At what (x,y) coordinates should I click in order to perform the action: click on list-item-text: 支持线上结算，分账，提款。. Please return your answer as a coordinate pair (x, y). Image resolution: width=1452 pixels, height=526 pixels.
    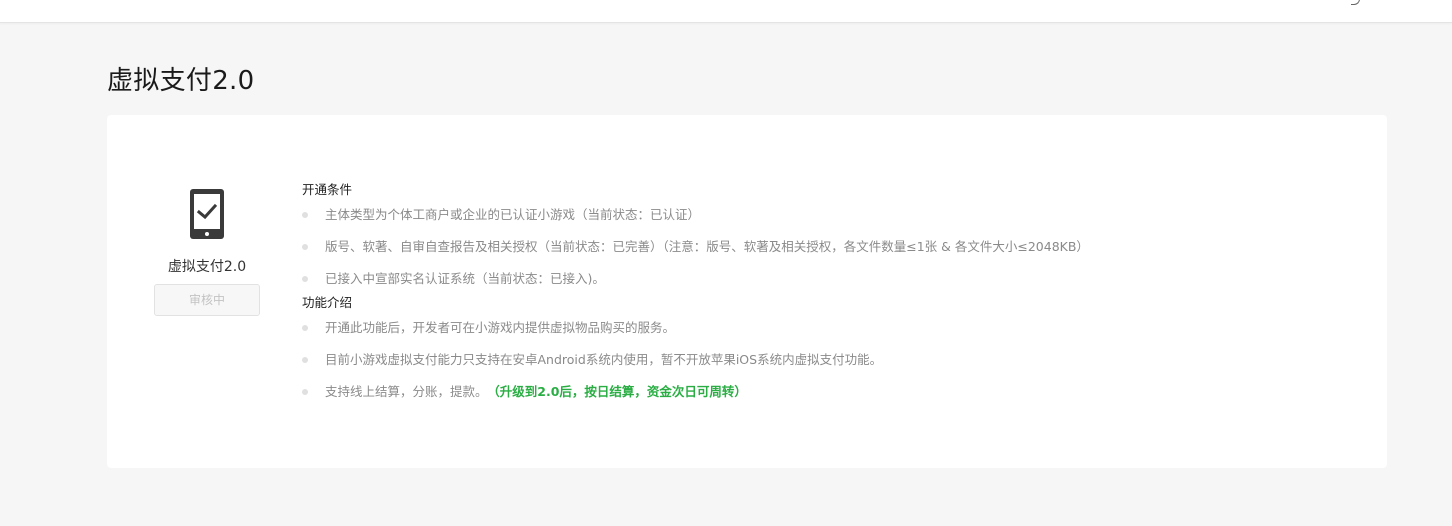
    Looking at the image, I should click on (406, 391).